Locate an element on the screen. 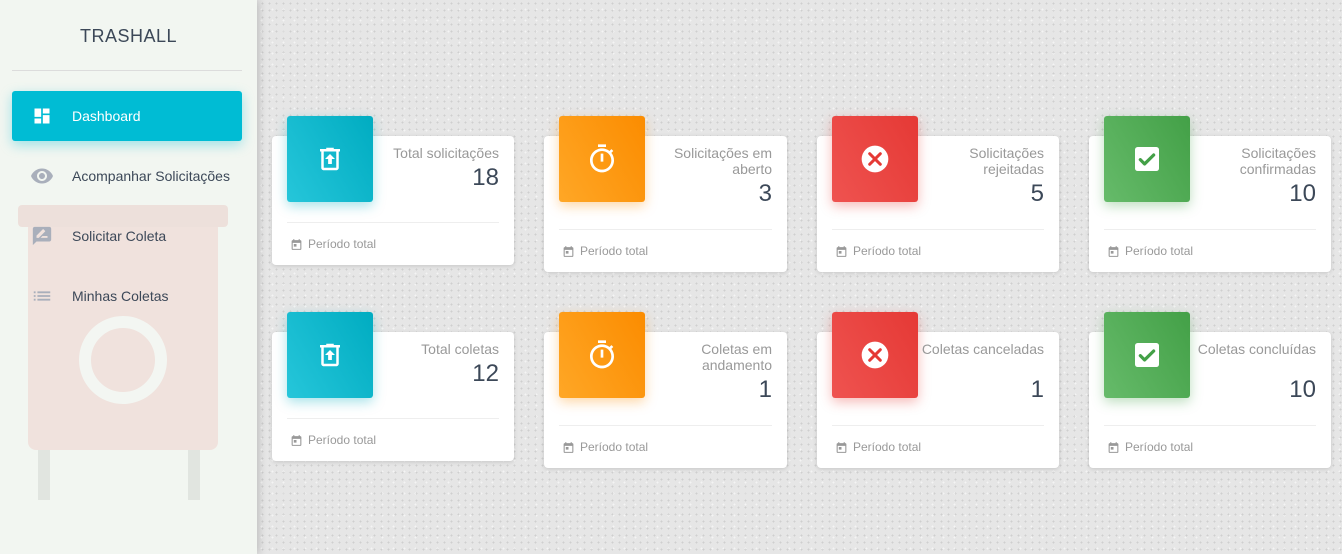 The width and height of the screenshot is (1342, 554). eye-icon is located at coordinates (42, 176).